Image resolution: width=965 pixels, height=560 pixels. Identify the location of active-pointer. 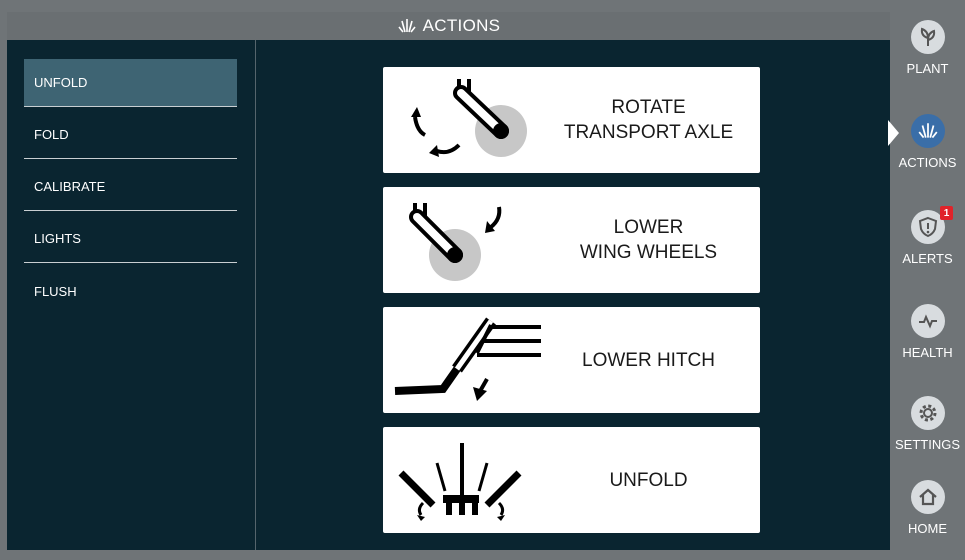
(893, 133).